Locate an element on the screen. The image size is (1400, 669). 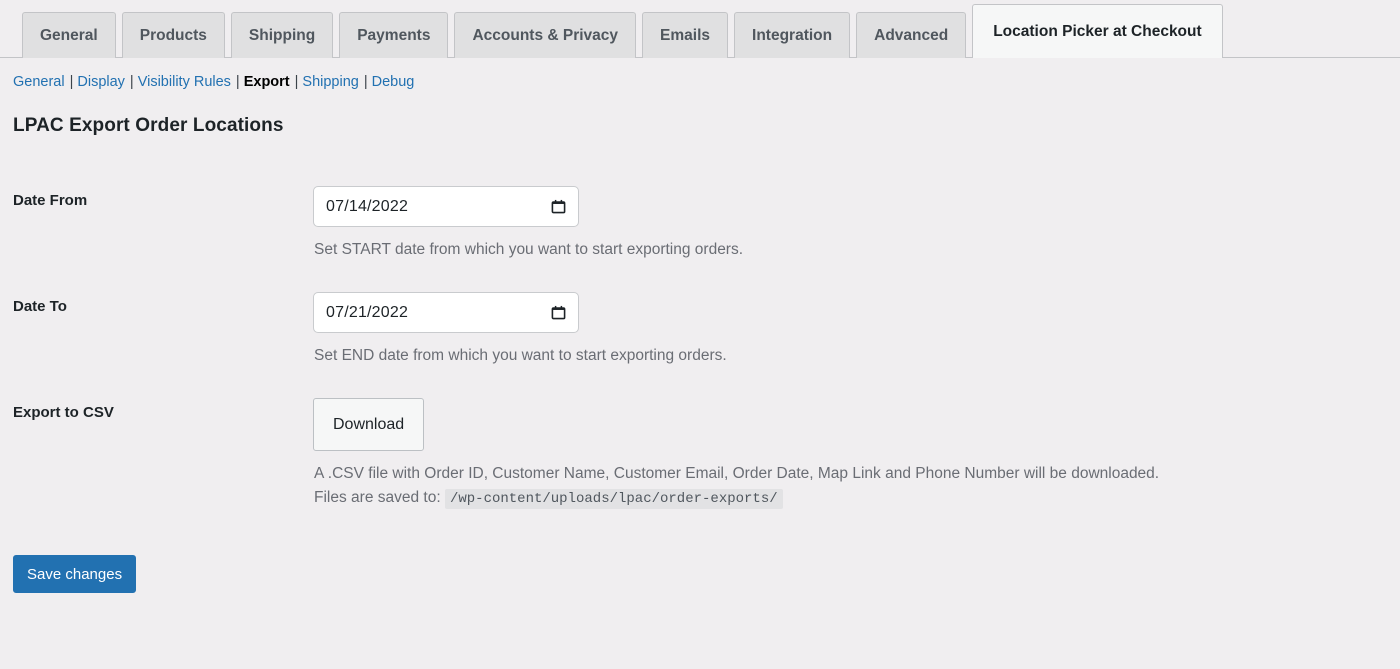
export-path-code: /wp-content/uploads/lpac/order-exports/ is located at coordinates (613, 499).